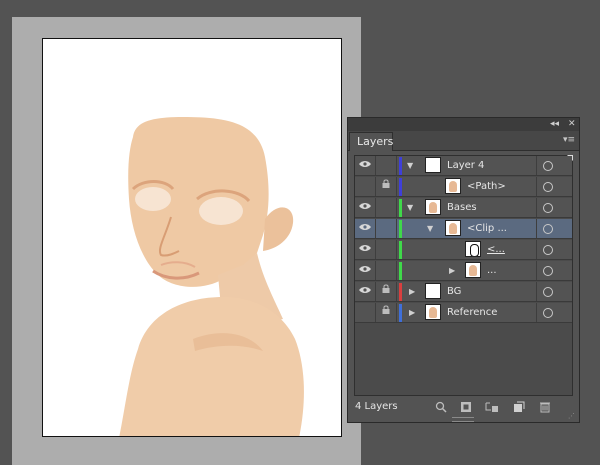 This screenshot has width=600, height=465. I want to click on panel-titlebar: ◂◂ ✕, so click(463, 124).